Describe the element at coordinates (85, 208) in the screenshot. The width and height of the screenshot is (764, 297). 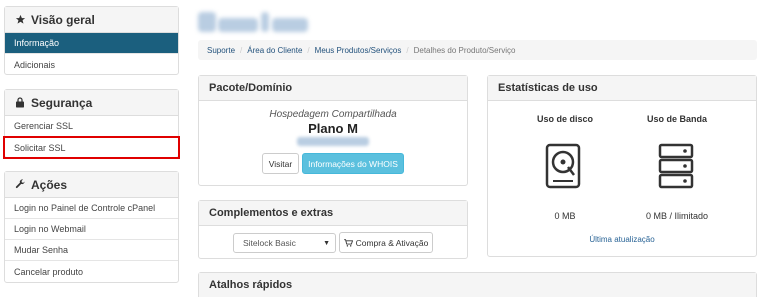
I see `sidebar-item-label: Login no Painel de Controle cPanel` at that location.